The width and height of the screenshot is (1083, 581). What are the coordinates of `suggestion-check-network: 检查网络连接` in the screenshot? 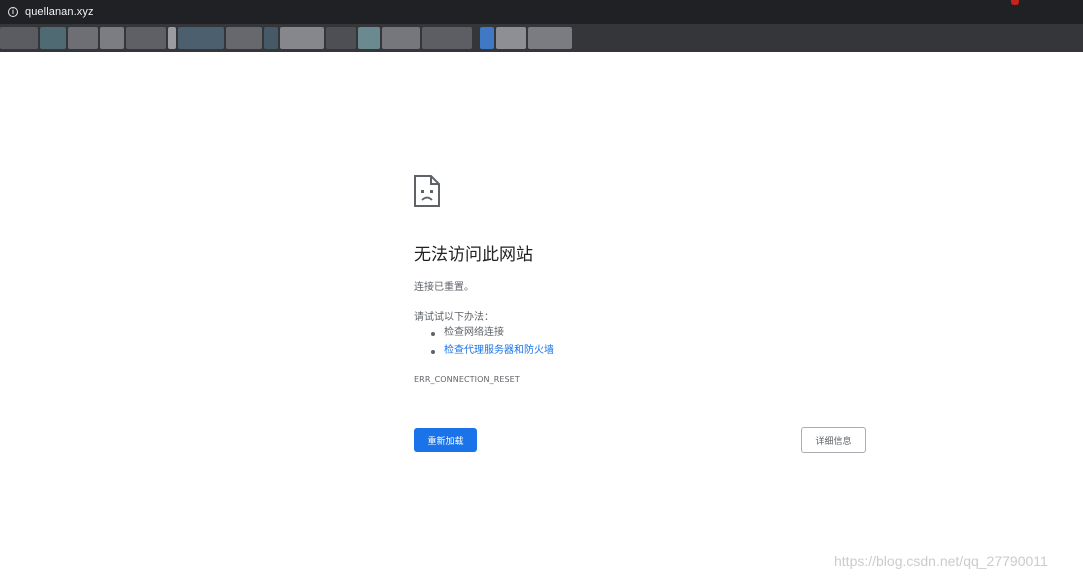 It's located at (492, 333).